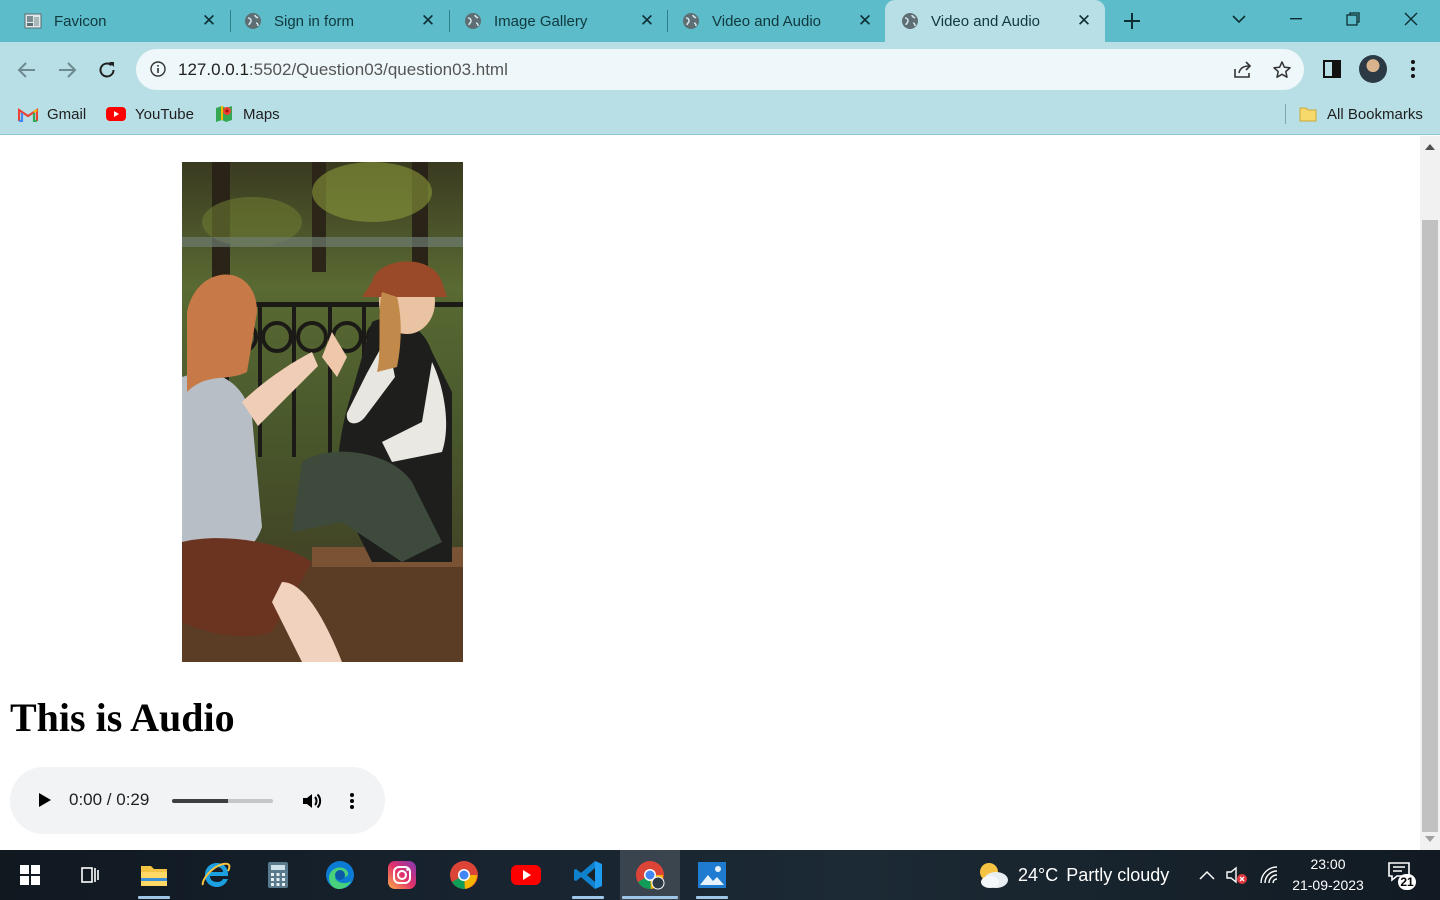 Image resolution: width=1440 pixels, height=900 pixels. Describe the element at coordinates (1413, 69) in the screenshot. I see `menu-button` at that location.